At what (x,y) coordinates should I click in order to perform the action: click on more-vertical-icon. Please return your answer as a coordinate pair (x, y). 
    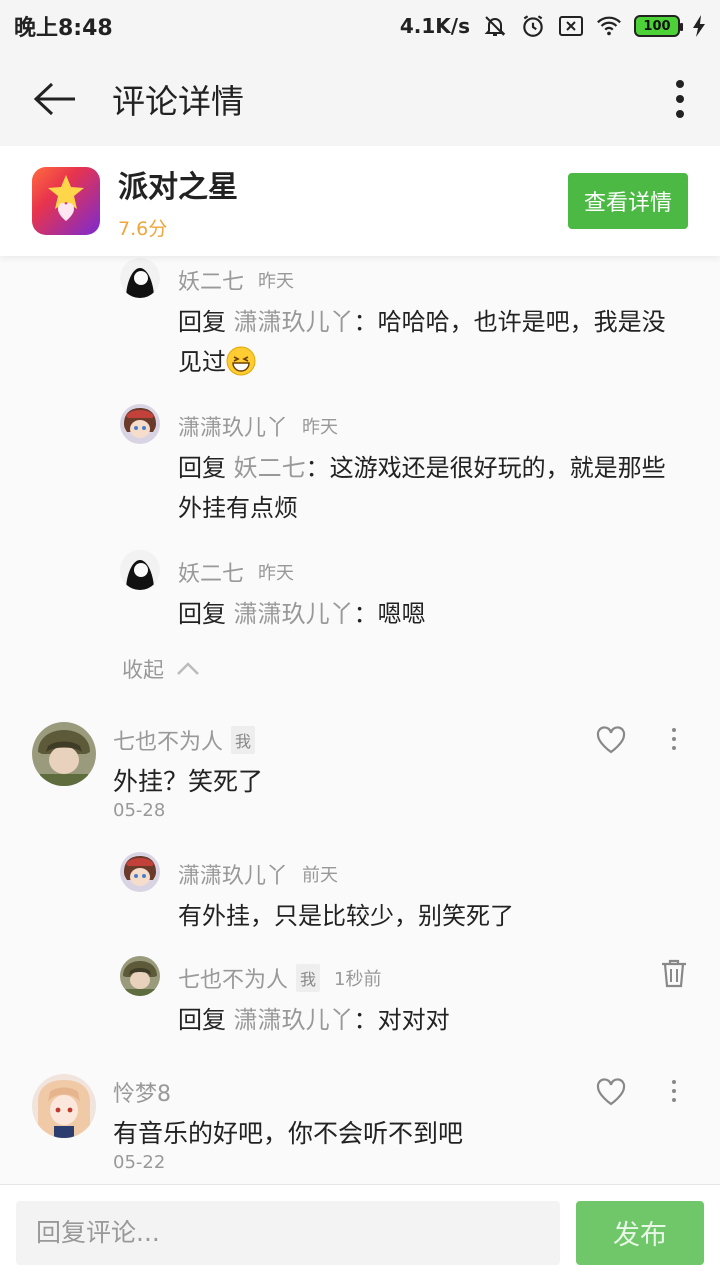
    Looking at the image, I should click on (680, 99).